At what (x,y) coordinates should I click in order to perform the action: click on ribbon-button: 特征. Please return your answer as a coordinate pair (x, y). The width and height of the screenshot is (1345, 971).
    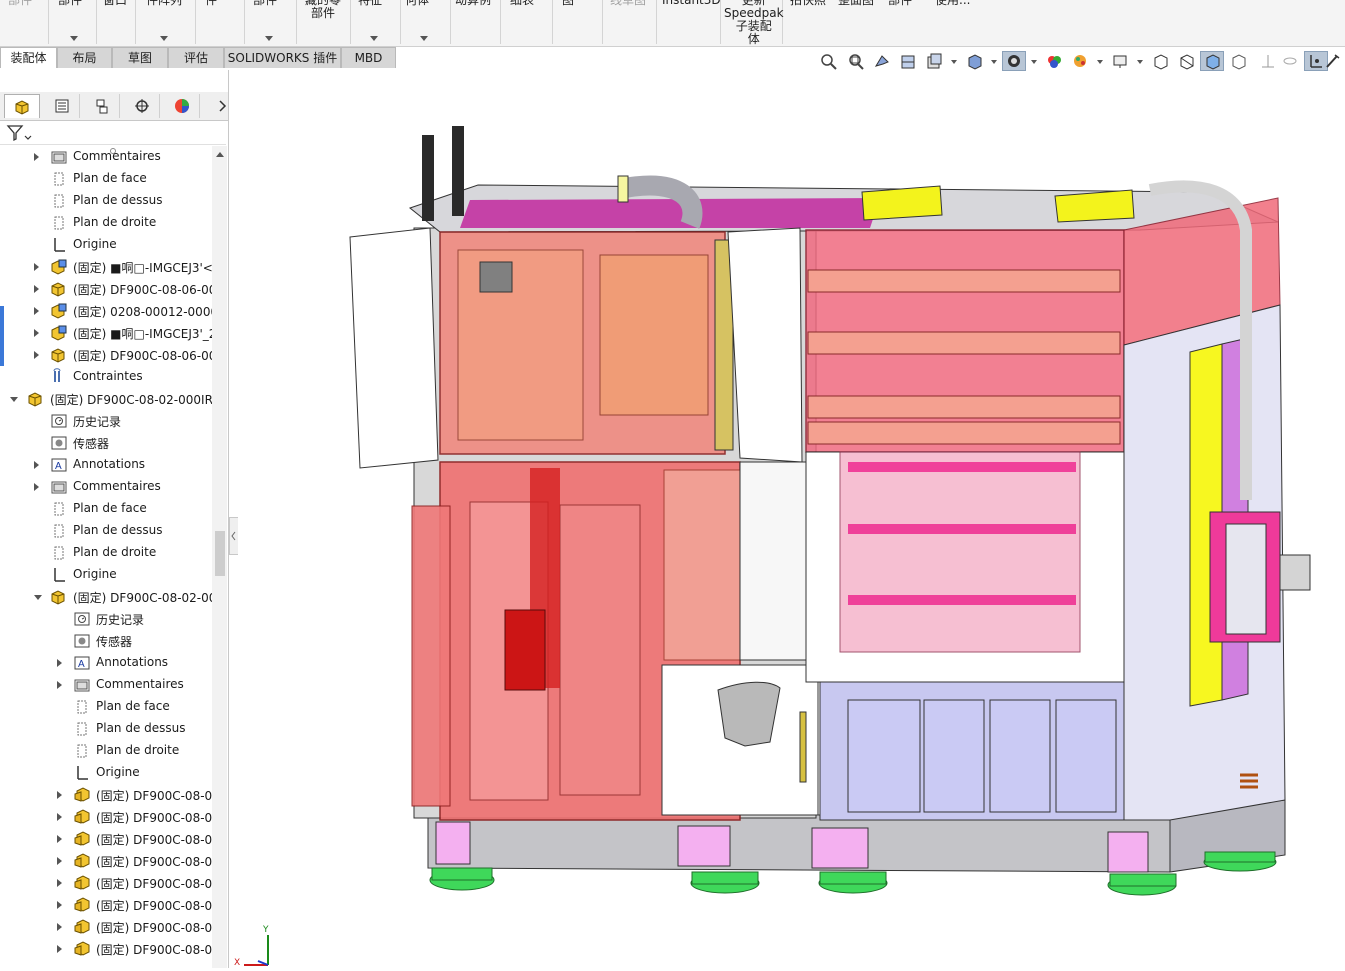
    Looking at the image, I should click on (370, 3).